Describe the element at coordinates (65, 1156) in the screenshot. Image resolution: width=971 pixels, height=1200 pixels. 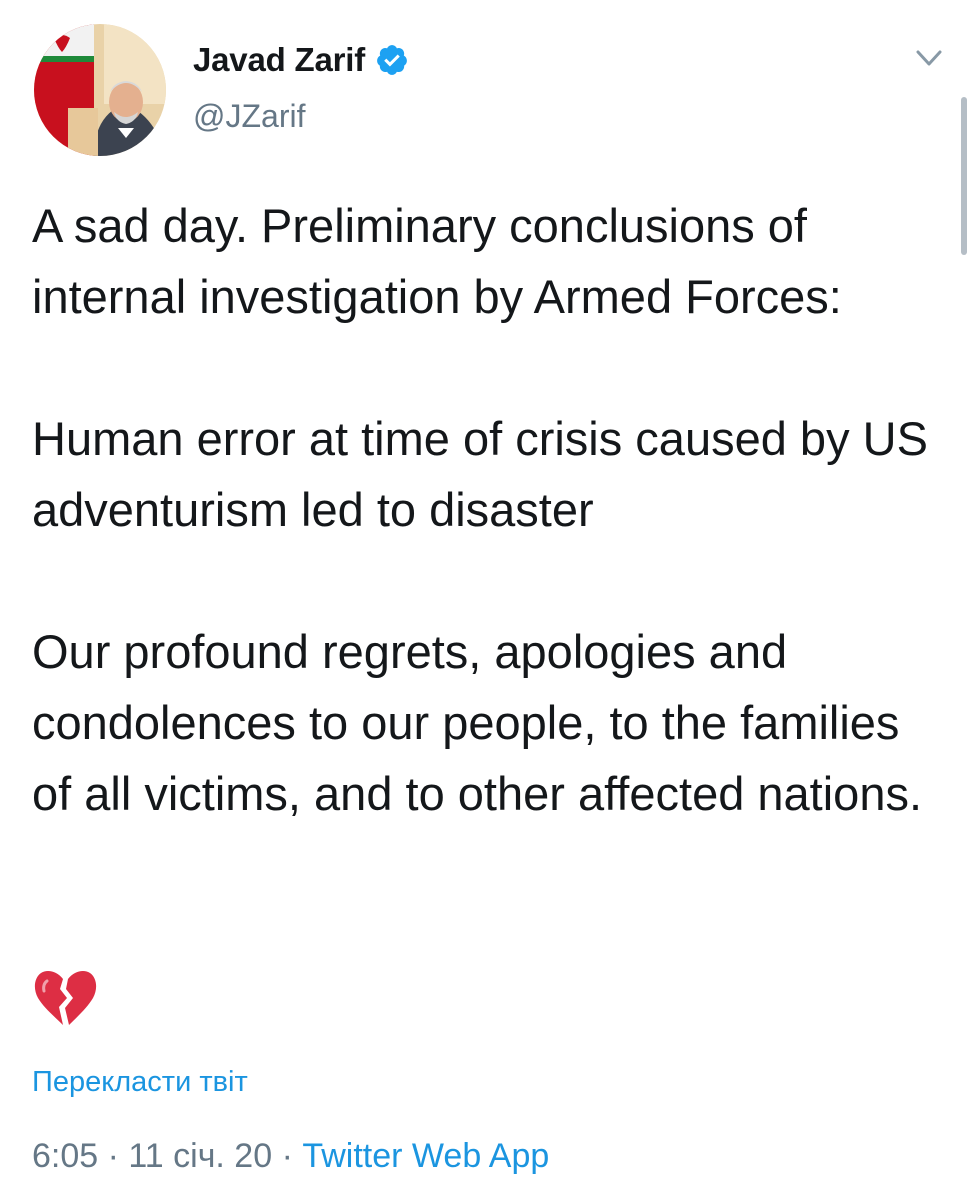
I see `tweet-time: 6:05` at that location.